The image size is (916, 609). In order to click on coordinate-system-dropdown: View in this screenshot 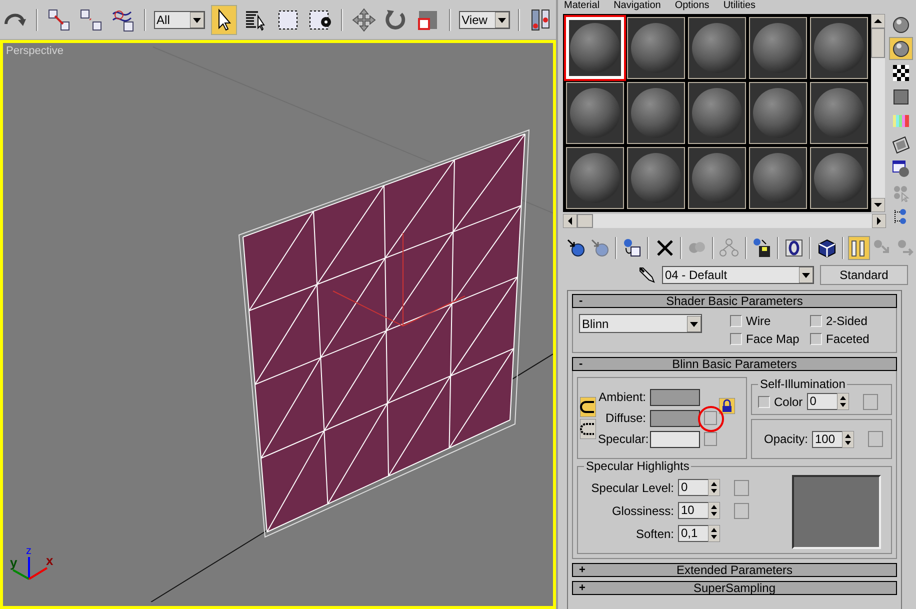, I will do `click(484, 19)`.